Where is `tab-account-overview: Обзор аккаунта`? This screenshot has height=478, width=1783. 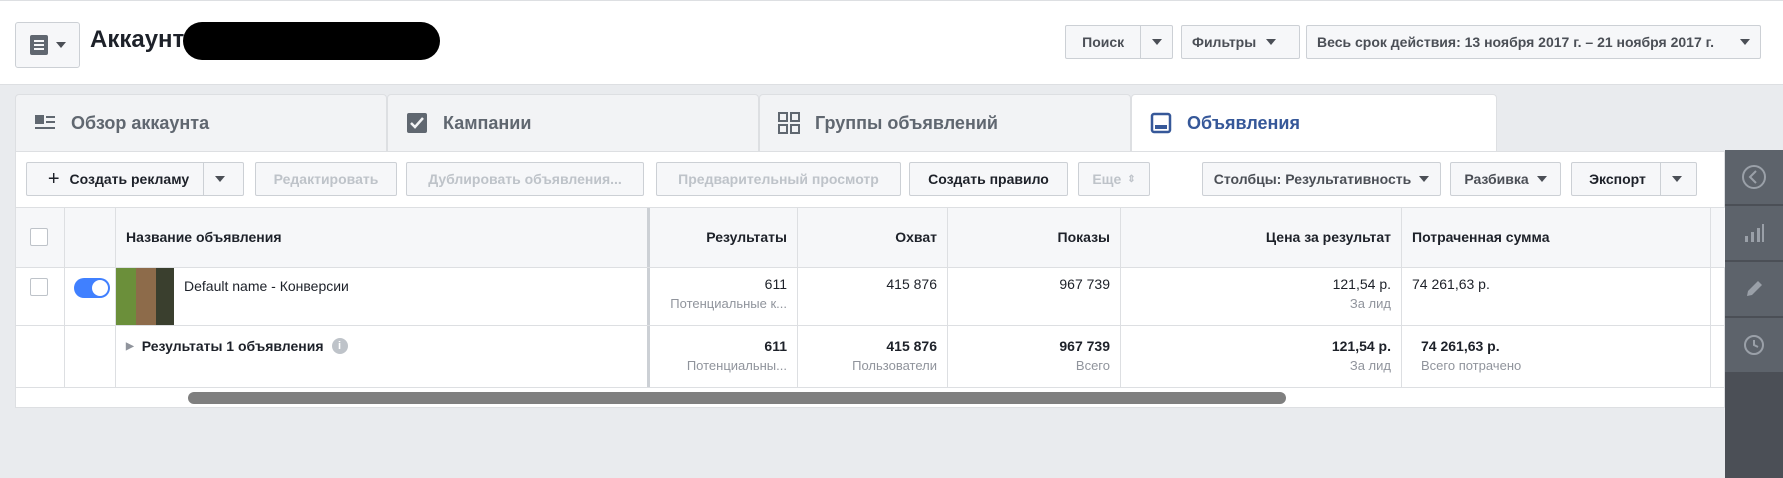
tab-account-overview: Обзор аккаунта is located at coordinates (201, 122).